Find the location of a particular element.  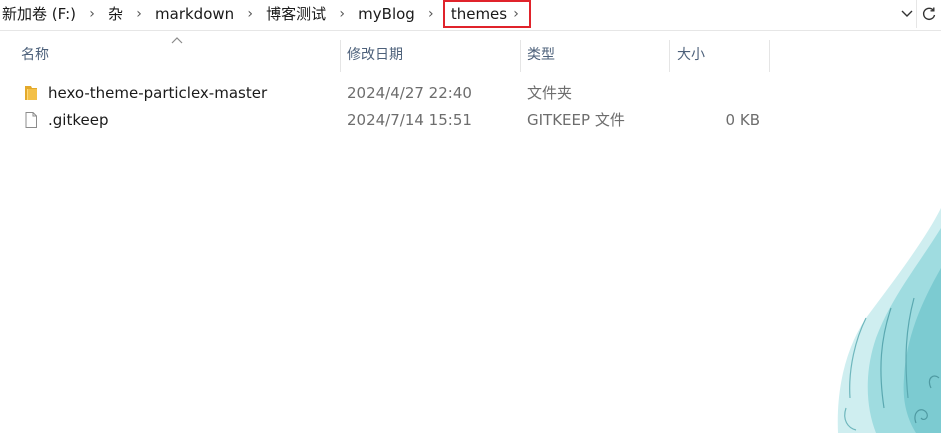

file-name: hexo-theme-particlex-master is located at coordinates (158, 93).